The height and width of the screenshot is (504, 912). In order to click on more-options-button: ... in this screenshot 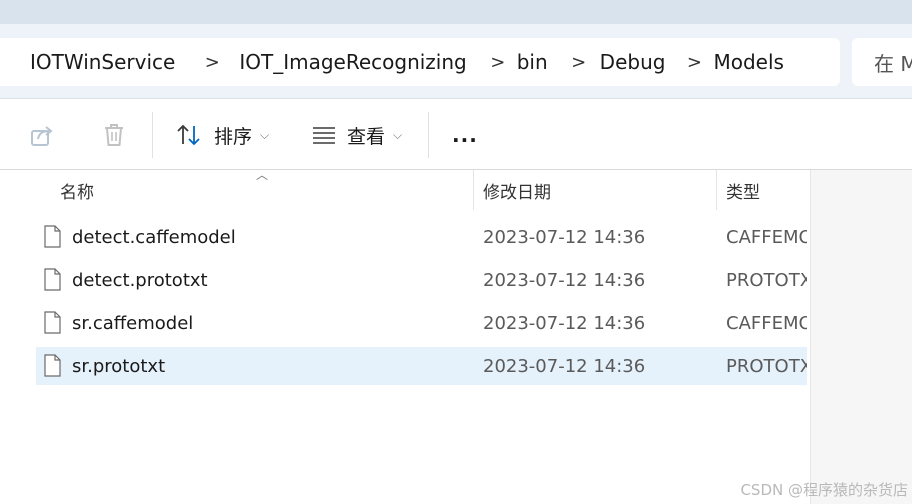, I will do `click(465, 135)`.